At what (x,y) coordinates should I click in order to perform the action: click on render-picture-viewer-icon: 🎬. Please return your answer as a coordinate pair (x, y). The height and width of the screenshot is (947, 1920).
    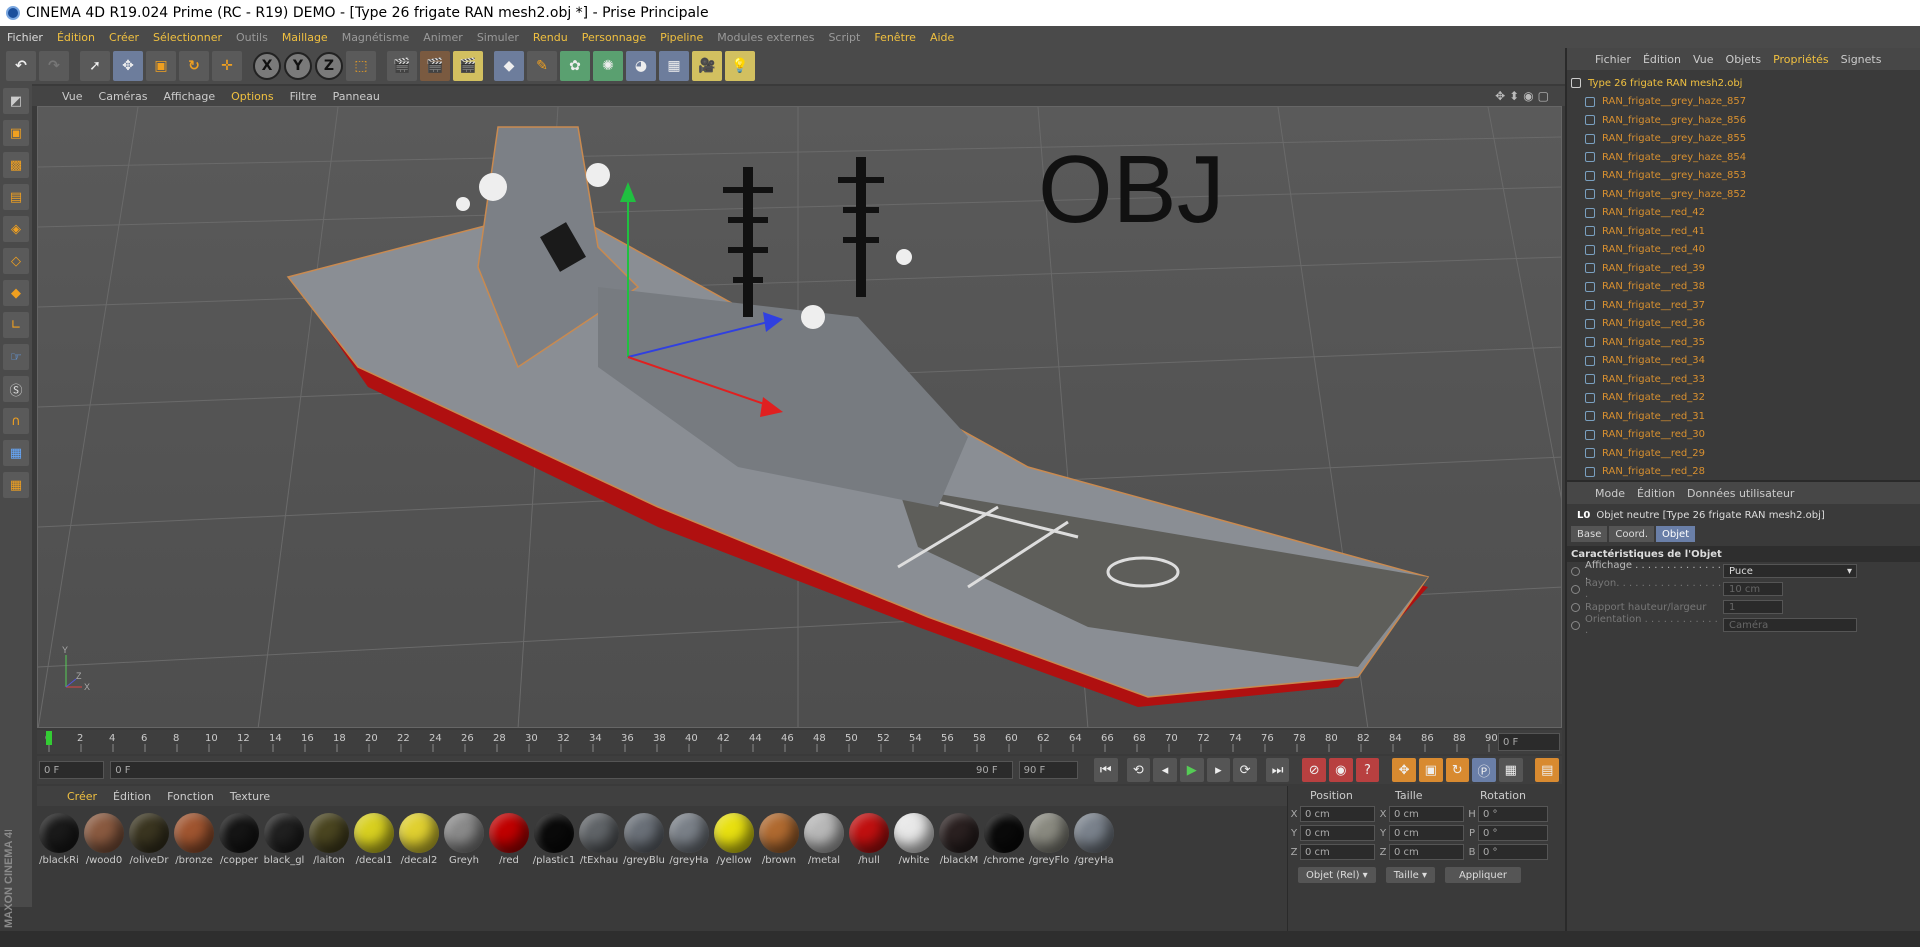
    Looking at the image, I should click on (435, 66).